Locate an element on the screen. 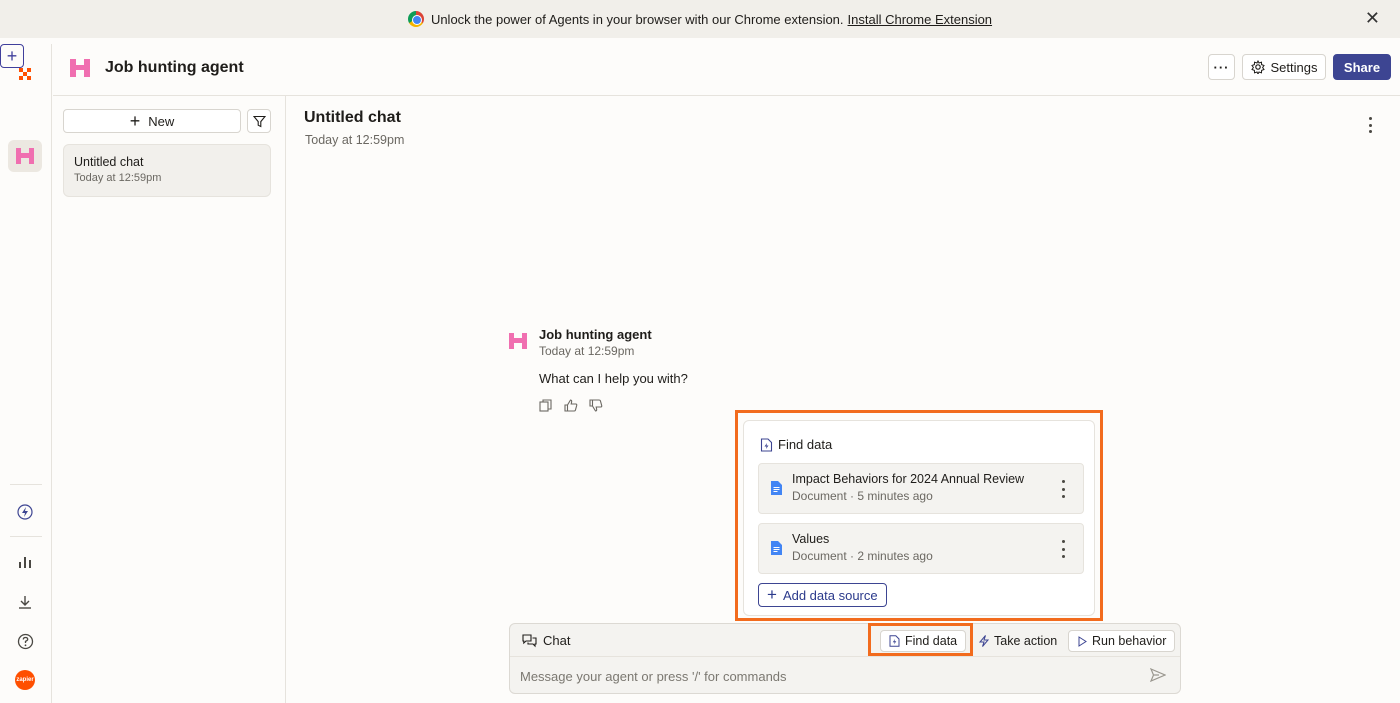  filter-button is located at coordinates (259, 121).